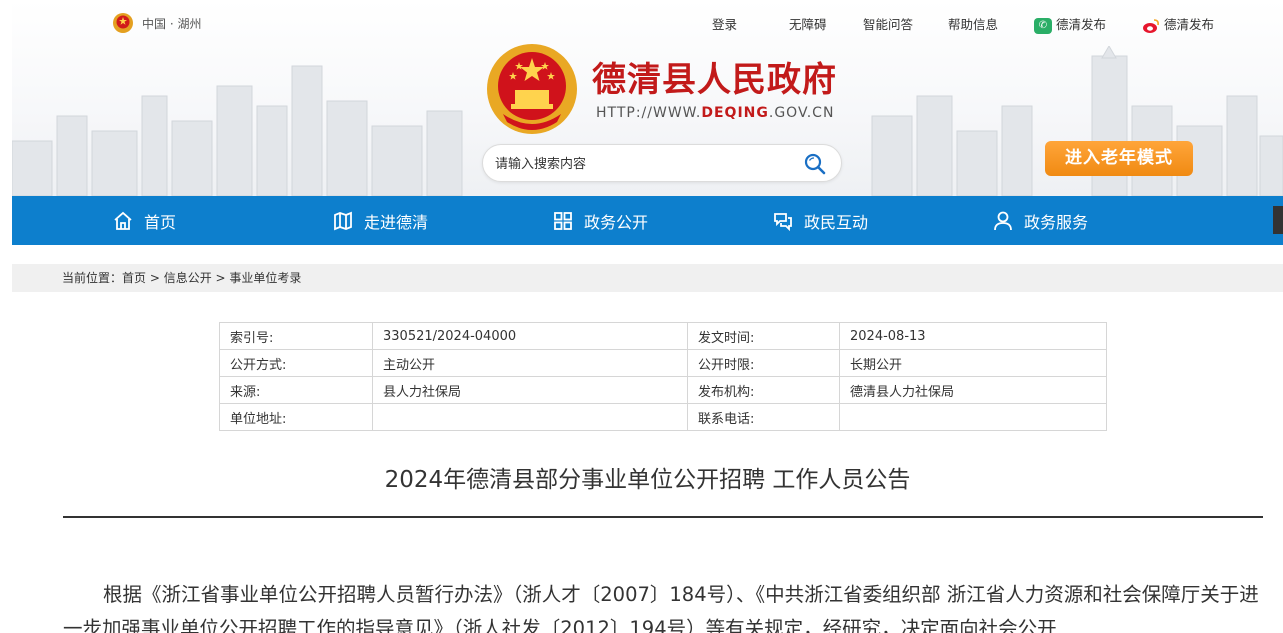 The image size is (1283, 633). I want to click on meta-key: 发文时间:, so click(763, 336).